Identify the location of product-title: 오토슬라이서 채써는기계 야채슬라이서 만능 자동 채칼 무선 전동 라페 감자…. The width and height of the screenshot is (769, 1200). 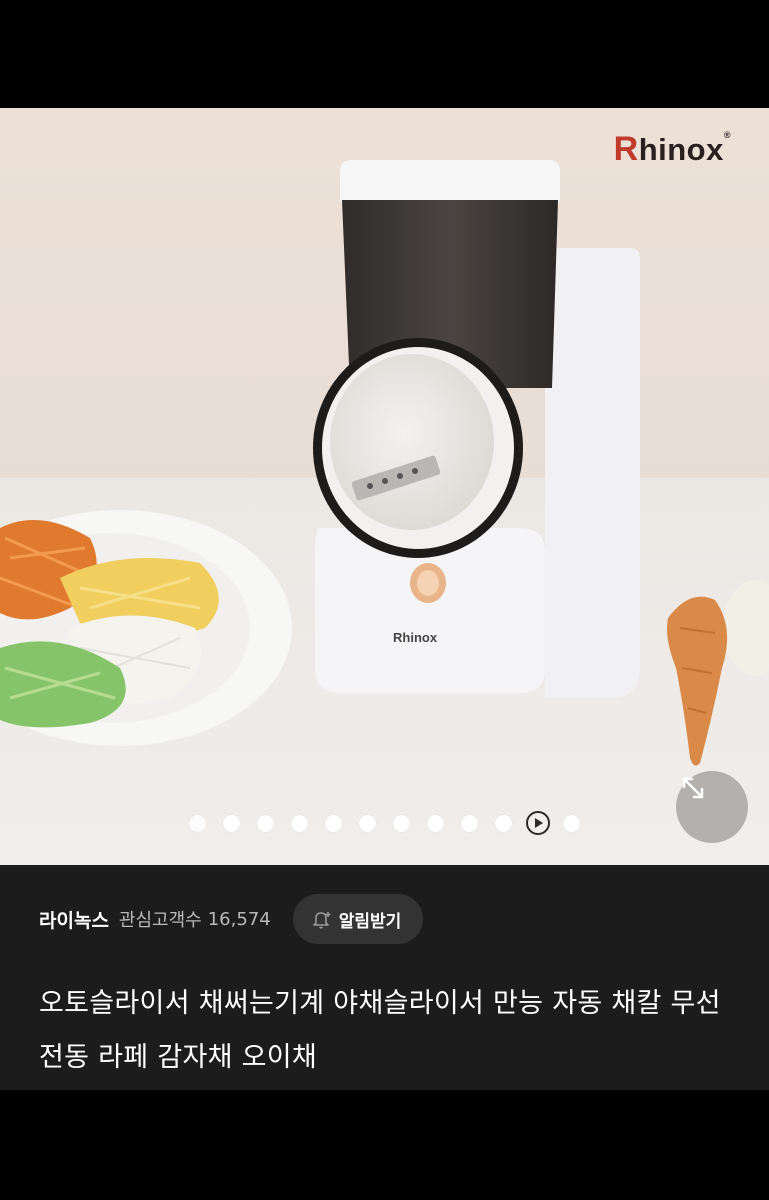
(380, 1030).